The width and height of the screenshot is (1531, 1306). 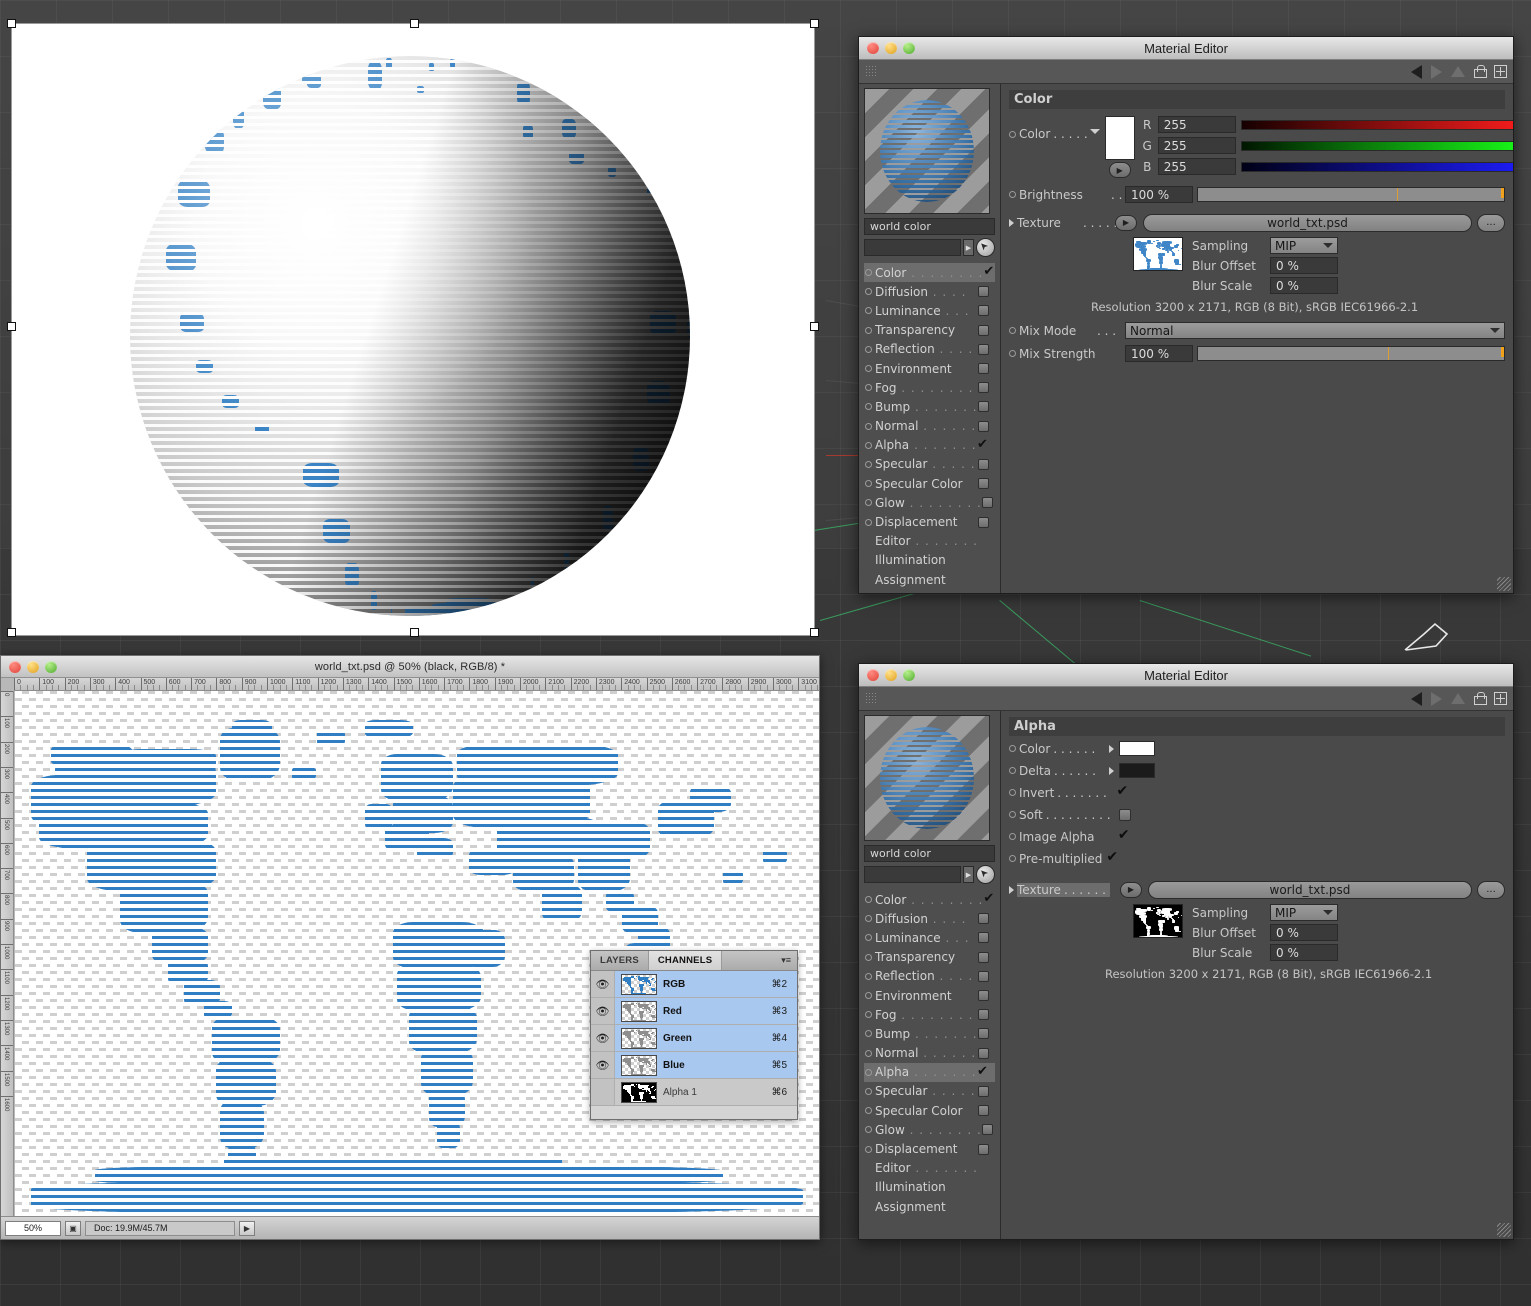 What do you see at coordinates (1257, 814) in the screenshot?
I see `alpha-soft-row: Soft. . . . . . . . .` at bounding box center [1257, 814].